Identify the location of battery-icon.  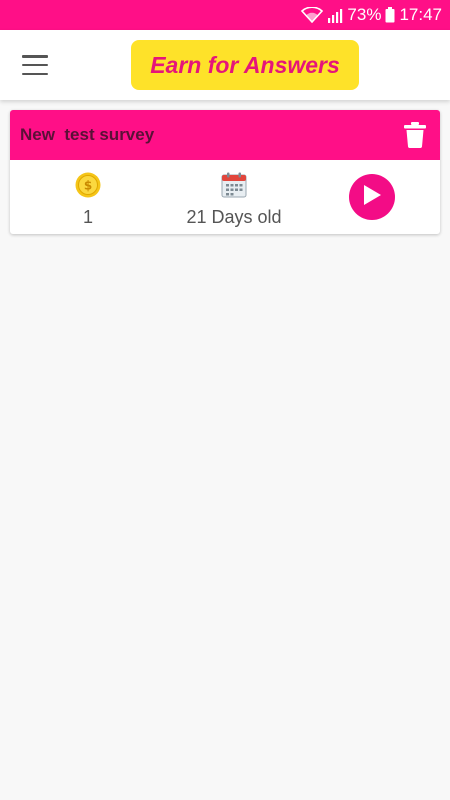
(390, 15).